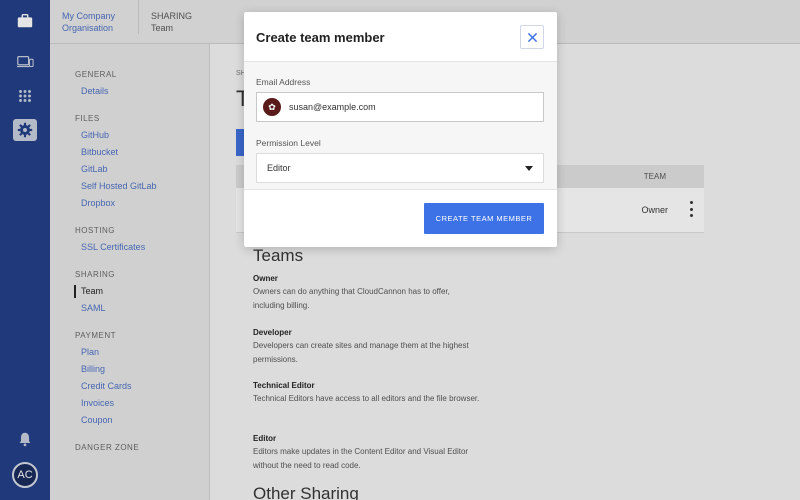  What do you see at coordinates (484, 218) in the screenshot?
I see `create-team-member-button: CREATE TEAM MEMBER` at bounding box center [484, 218].